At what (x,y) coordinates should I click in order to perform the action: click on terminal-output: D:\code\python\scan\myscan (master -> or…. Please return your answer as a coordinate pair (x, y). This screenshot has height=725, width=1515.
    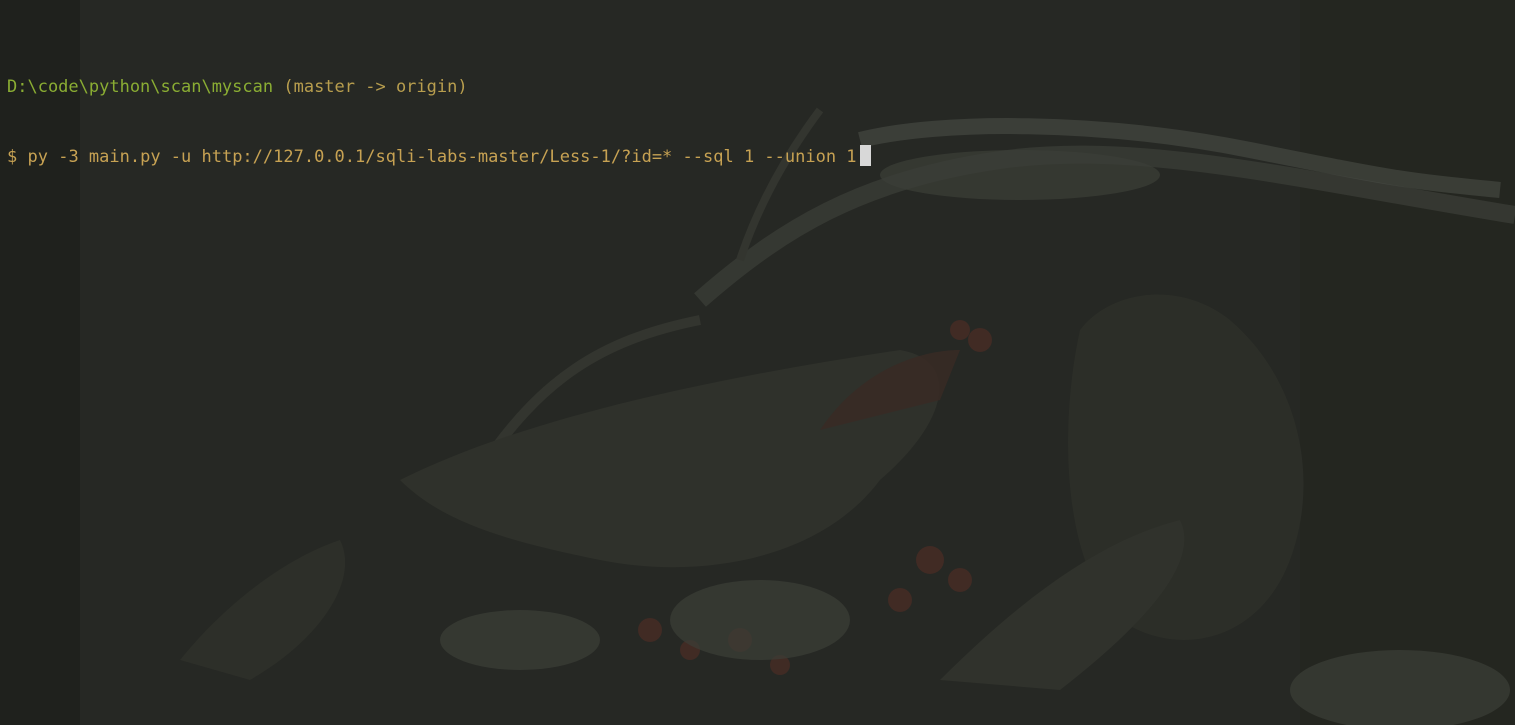
    Looking at the image, I should click on (439, 122).